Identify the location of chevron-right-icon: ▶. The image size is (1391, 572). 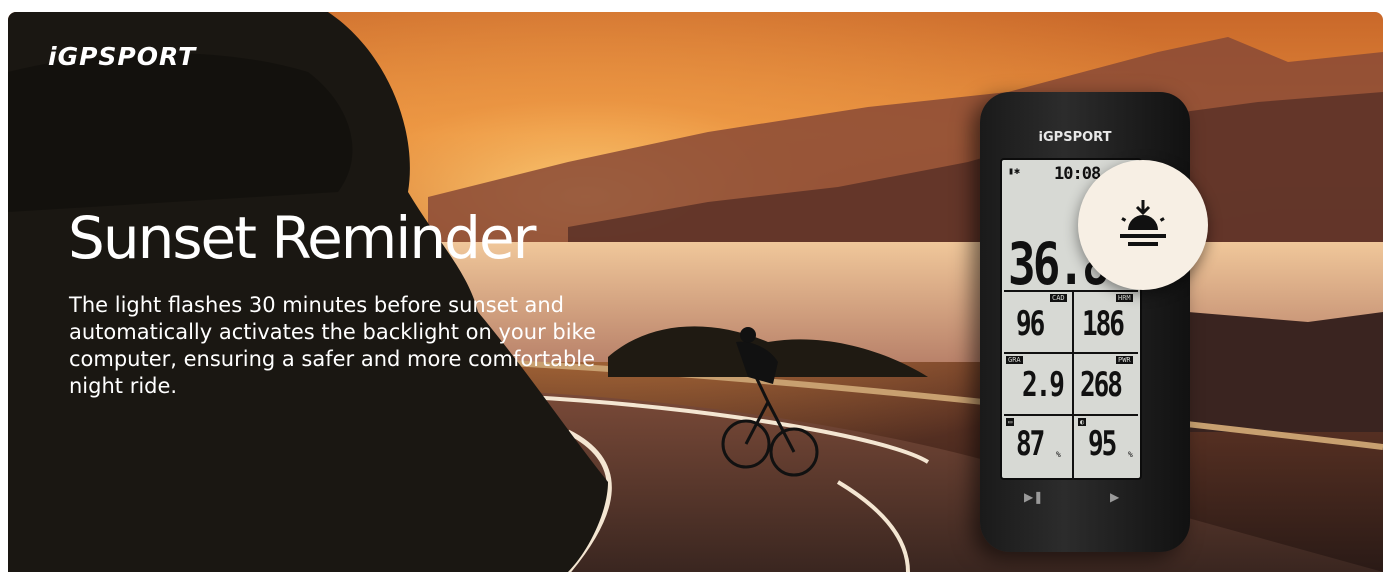
(1114, 497).